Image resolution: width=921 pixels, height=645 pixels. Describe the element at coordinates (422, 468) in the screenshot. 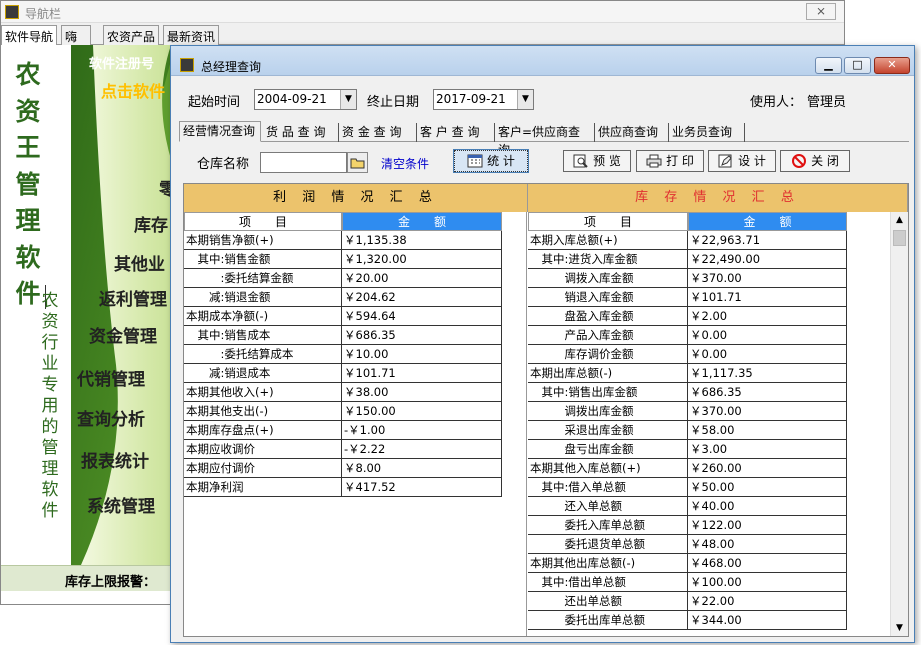

I see `profit-amount-cell: ￥8.00` at that location.